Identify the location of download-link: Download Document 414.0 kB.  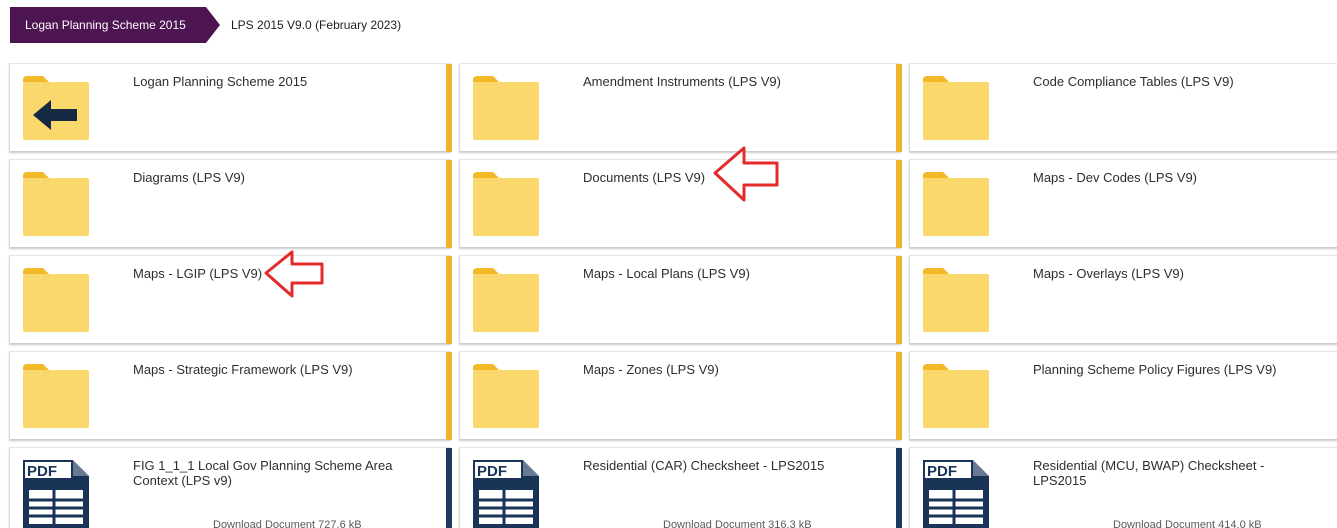
(1187, 523).